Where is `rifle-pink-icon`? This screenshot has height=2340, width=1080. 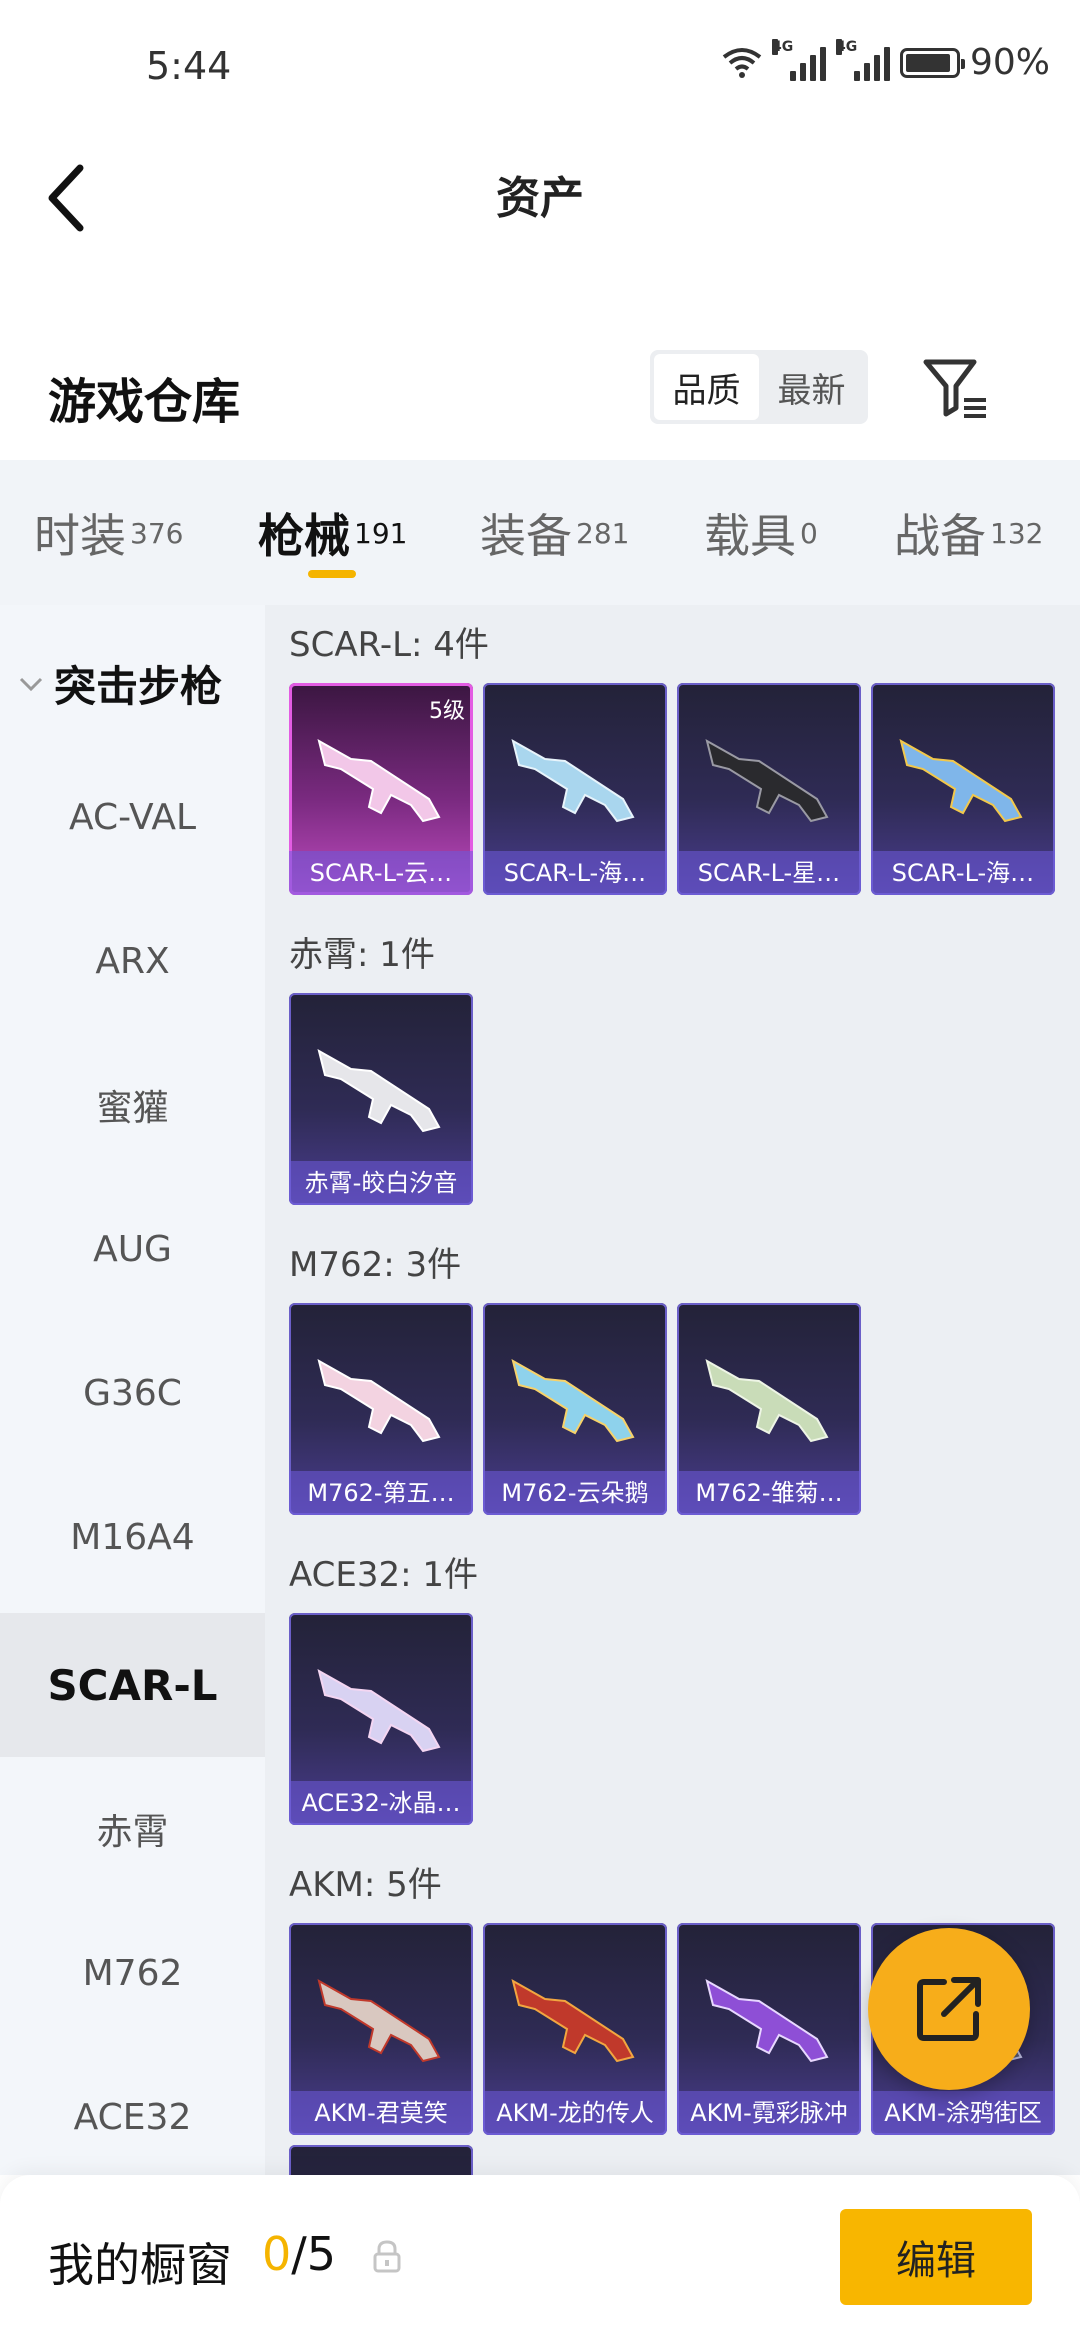 rifle-pink-icon is located at coordinates (379, 780).